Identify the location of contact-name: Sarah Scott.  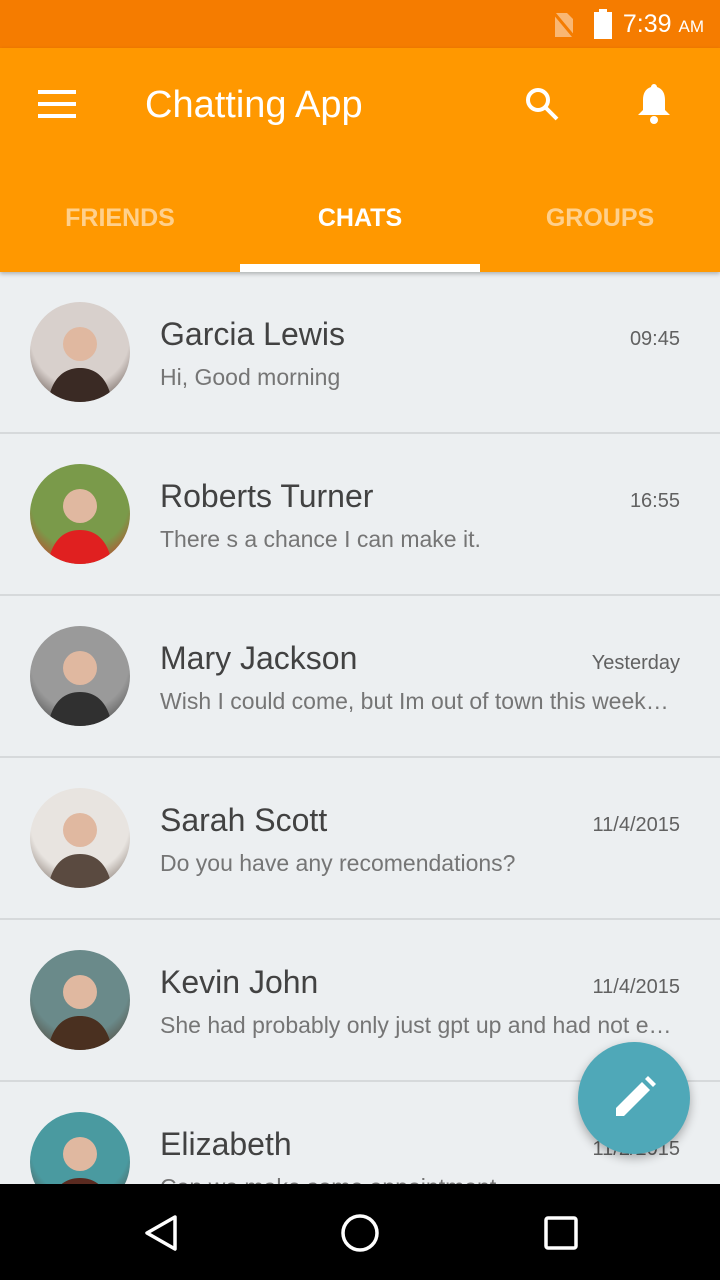
(244, 820).